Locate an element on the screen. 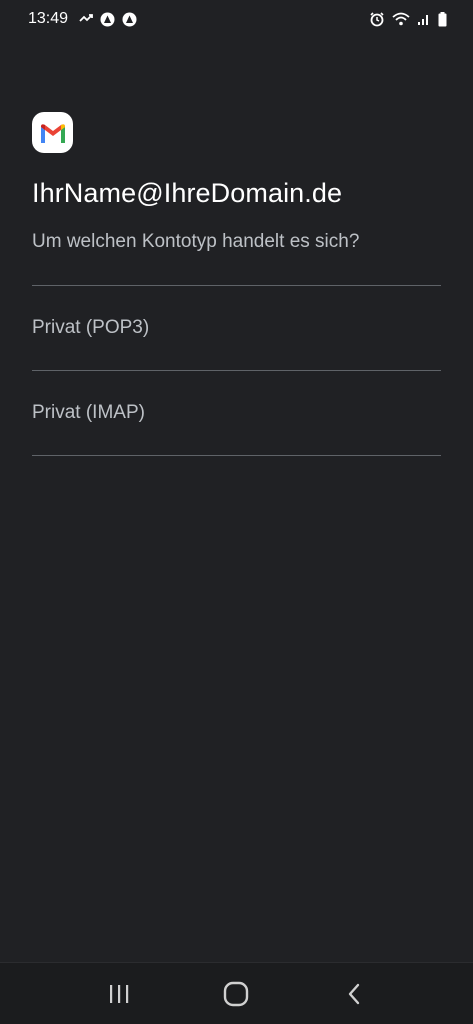 The height and width of the screenshot is (1024, 473). option-label: Privat (IMAP) is located at coordinates (88, 412).